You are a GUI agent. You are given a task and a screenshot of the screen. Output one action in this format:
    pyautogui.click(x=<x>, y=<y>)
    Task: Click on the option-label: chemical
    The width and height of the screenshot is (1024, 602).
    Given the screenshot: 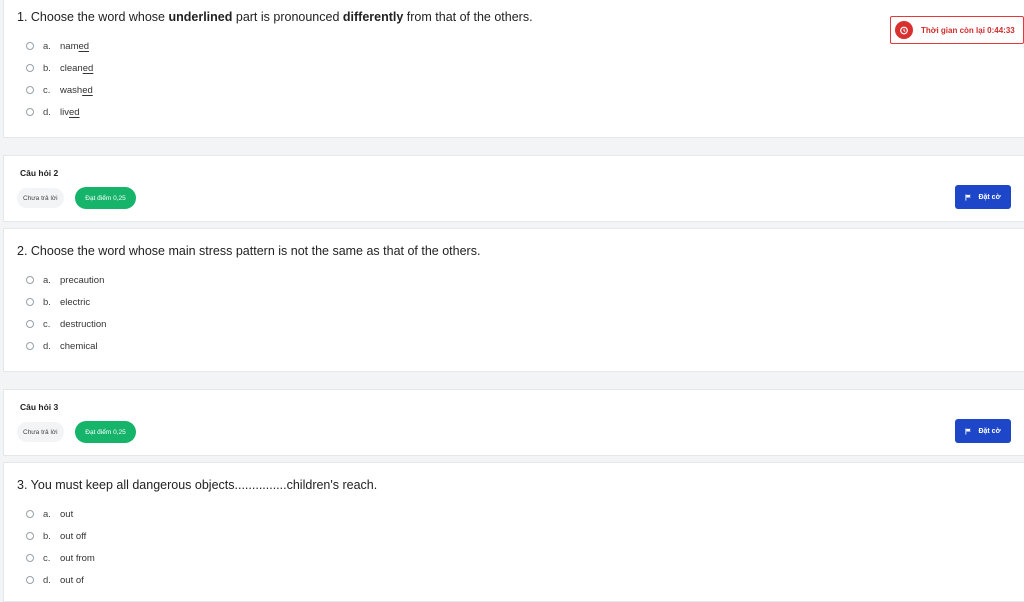 What is the action you would take?
    pyautogui.click(x=79, y=346)
    